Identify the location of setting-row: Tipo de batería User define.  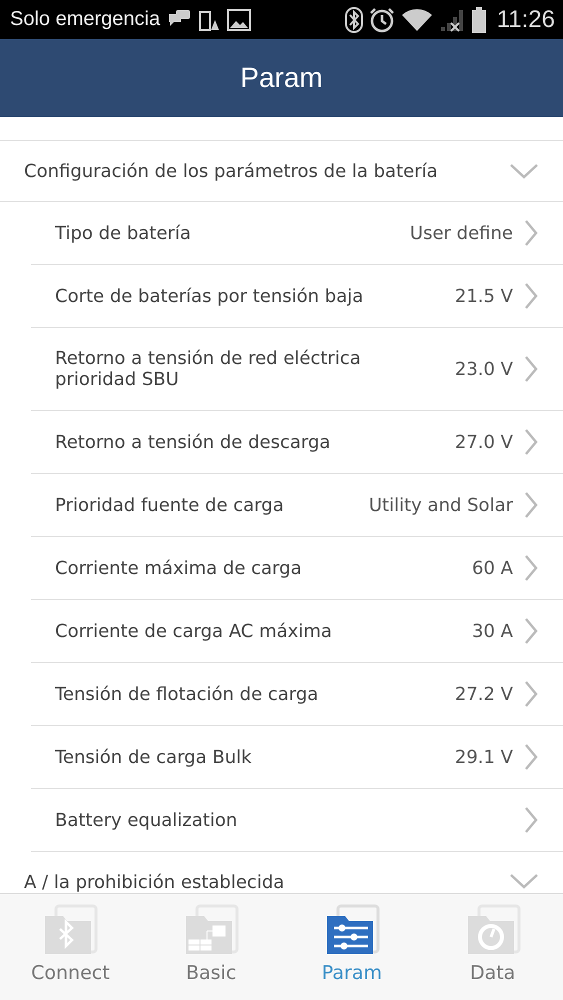
(297, 233).